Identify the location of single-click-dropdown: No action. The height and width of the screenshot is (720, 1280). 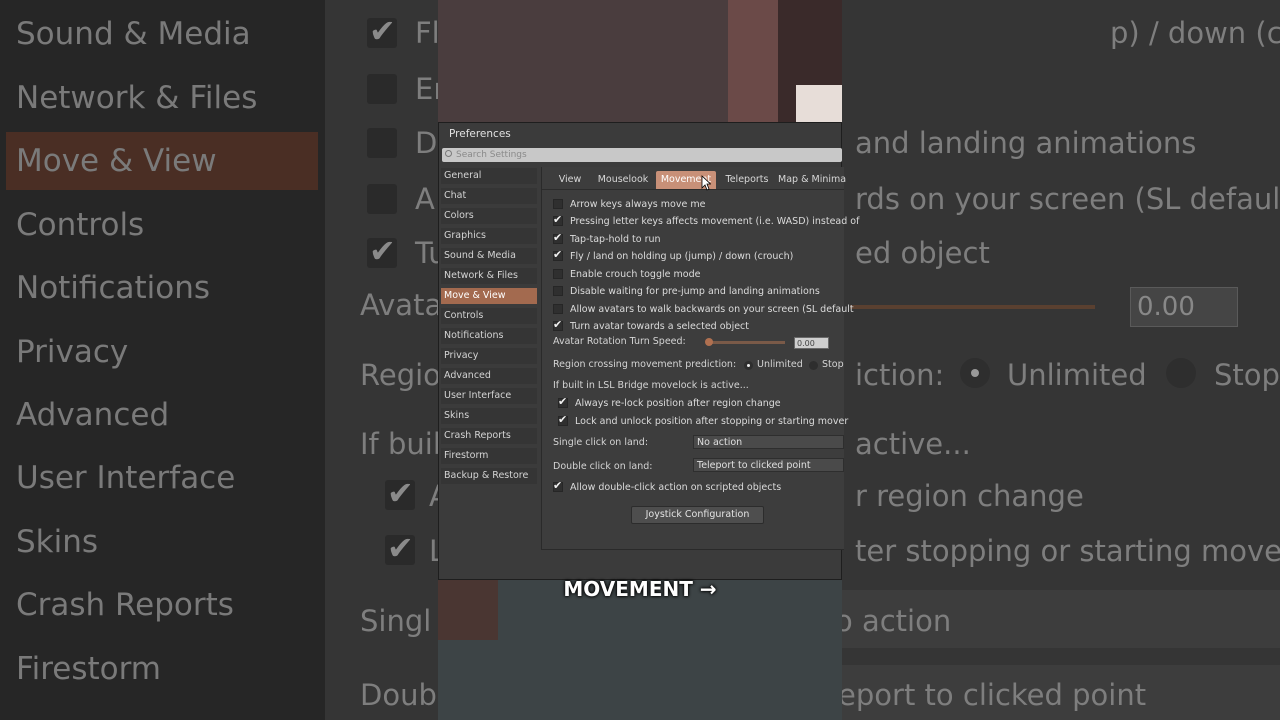
(768, 442).